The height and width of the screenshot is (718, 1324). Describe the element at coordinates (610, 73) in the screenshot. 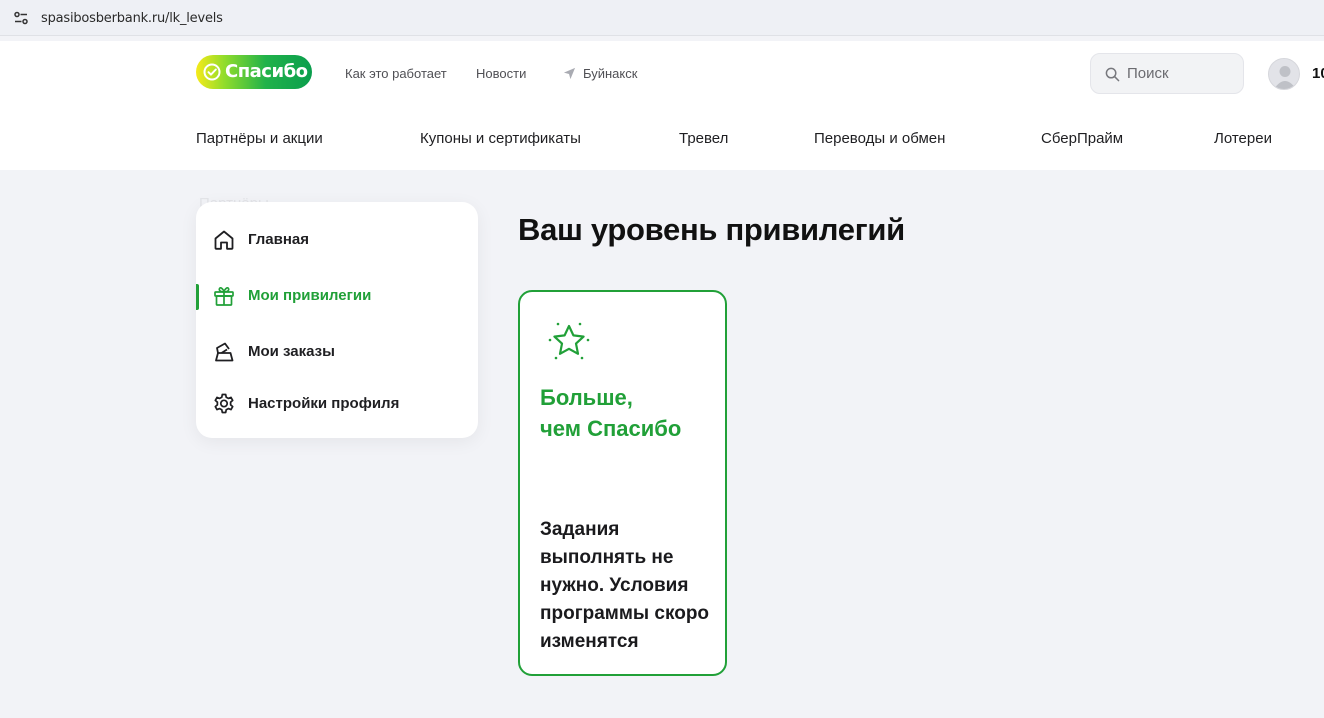

I see `city-selector: Буйнакск` at that location.